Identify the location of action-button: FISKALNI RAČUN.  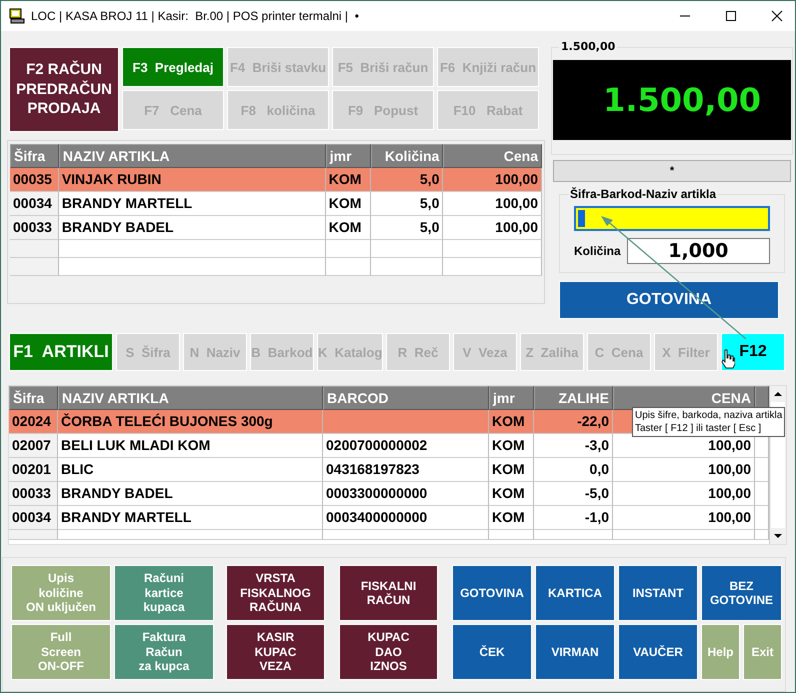
(388, 593).